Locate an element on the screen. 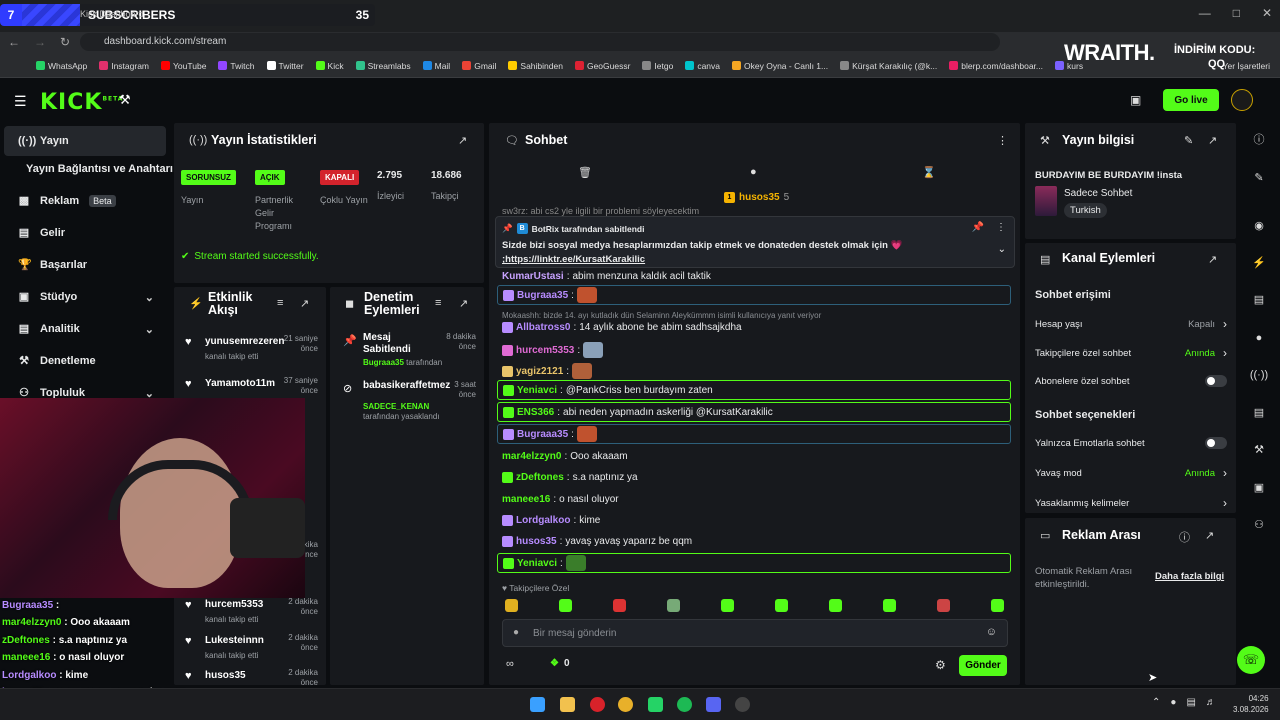  bookmark-item: canva is located at coordinates (702, 66).